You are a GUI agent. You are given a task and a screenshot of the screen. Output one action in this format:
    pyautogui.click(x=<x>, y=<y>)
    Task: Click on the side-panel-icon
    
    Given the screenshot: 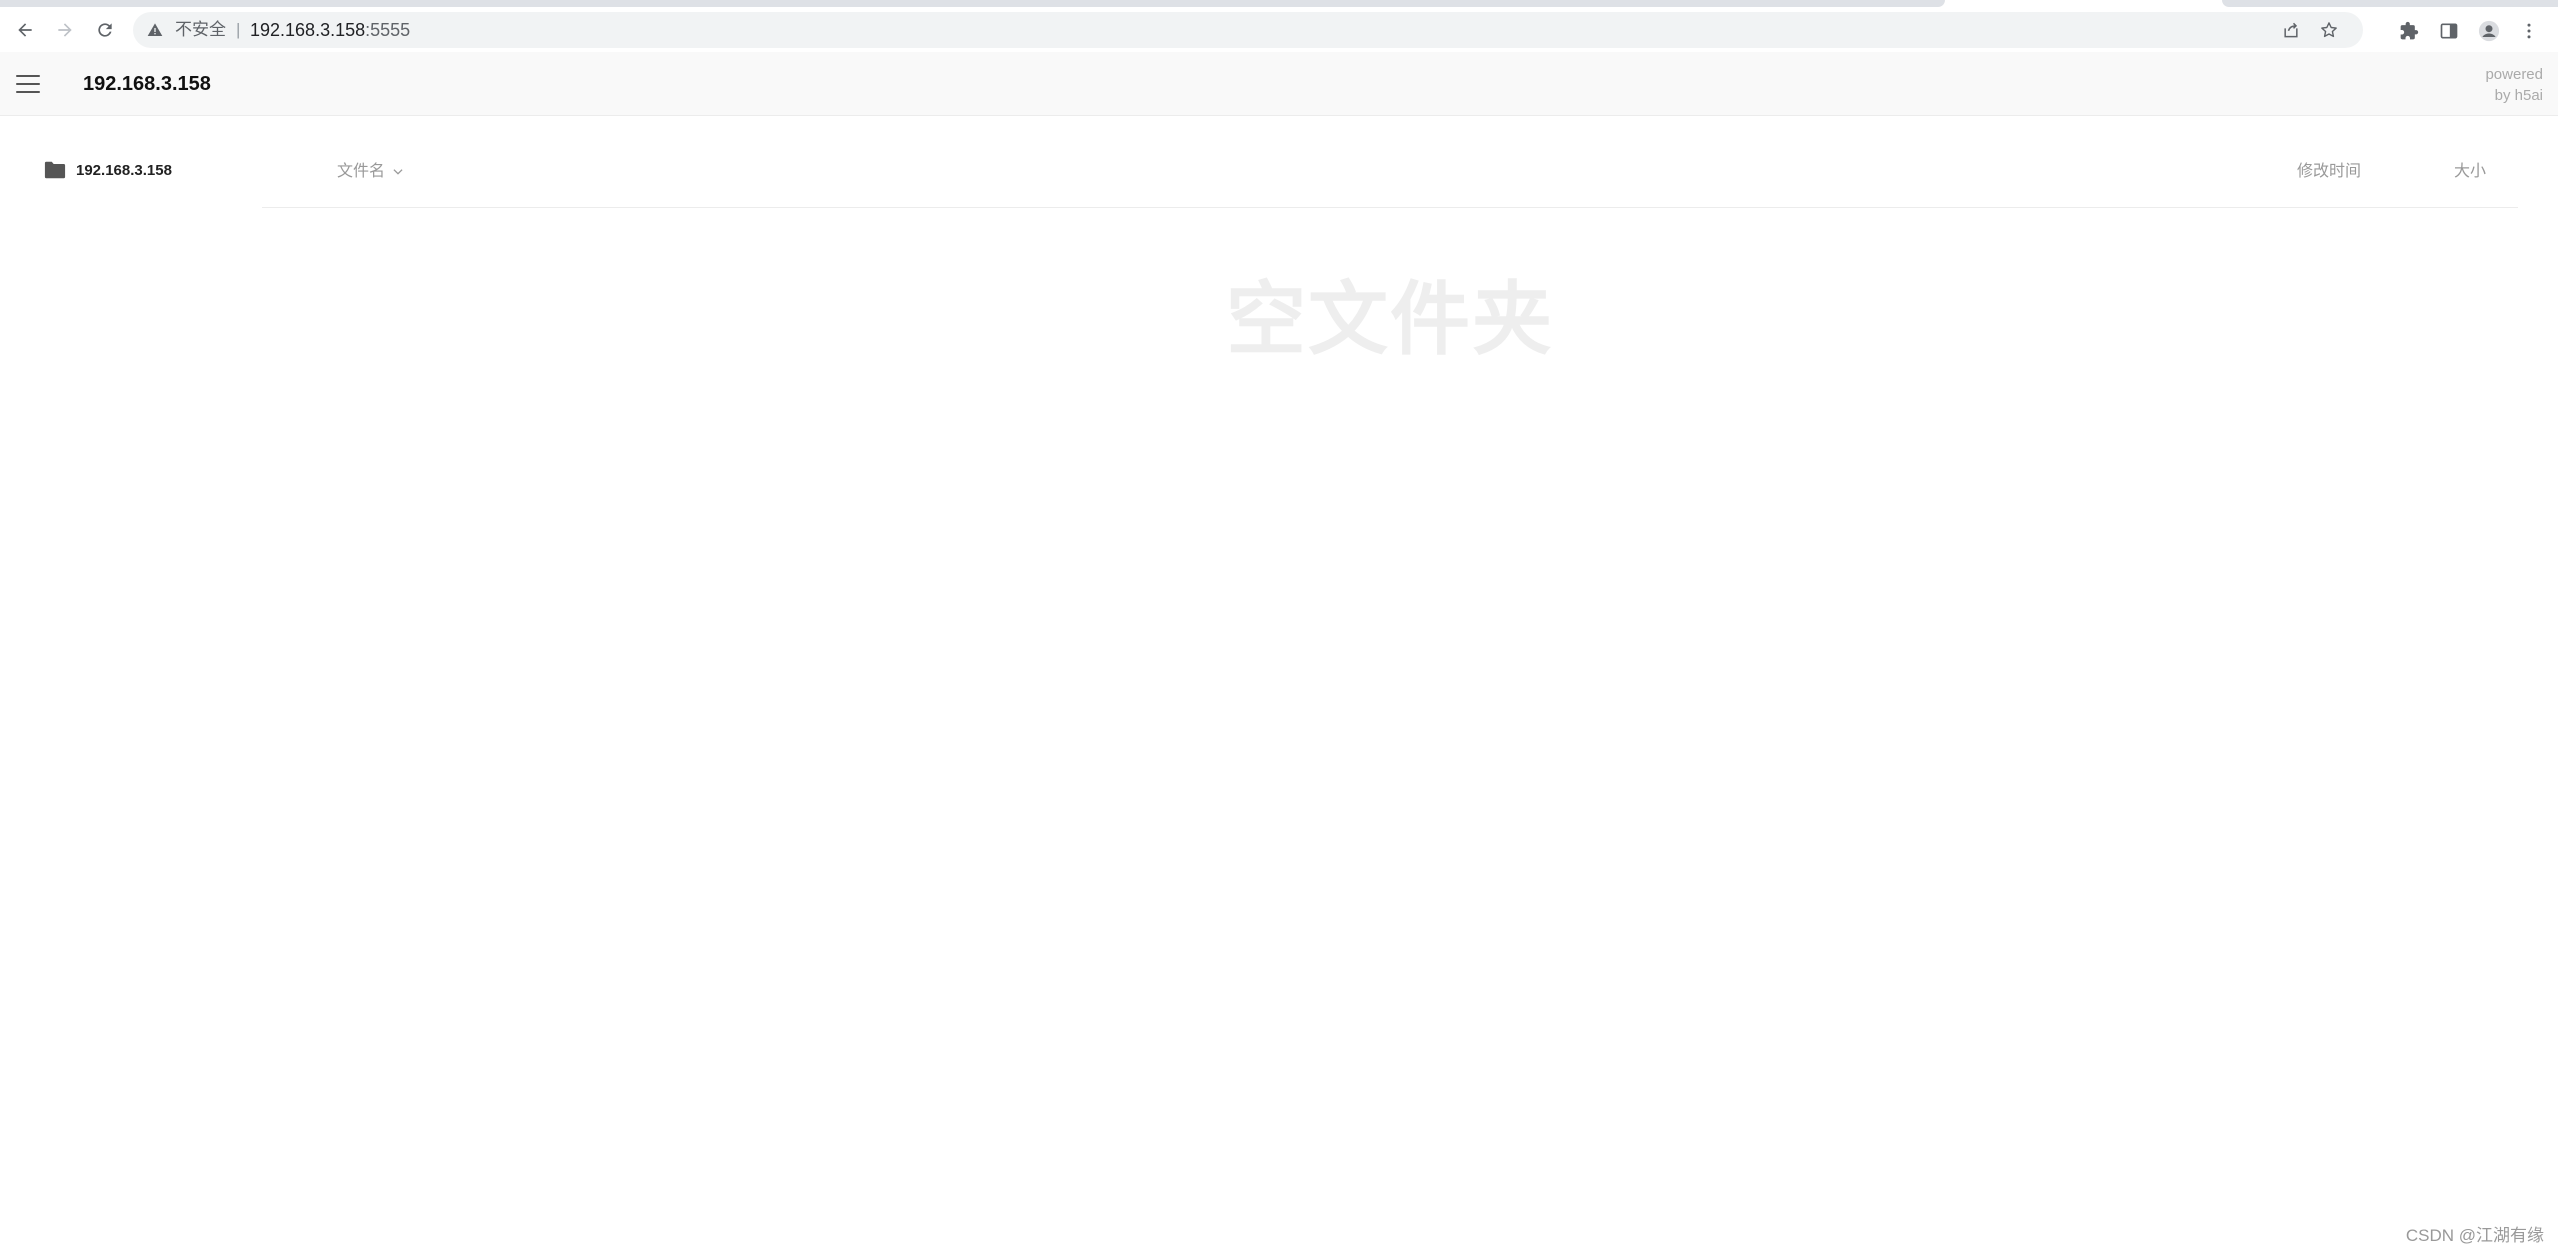 What is the action you would take?
    pyautogui.click(x=2449, y=31)
    